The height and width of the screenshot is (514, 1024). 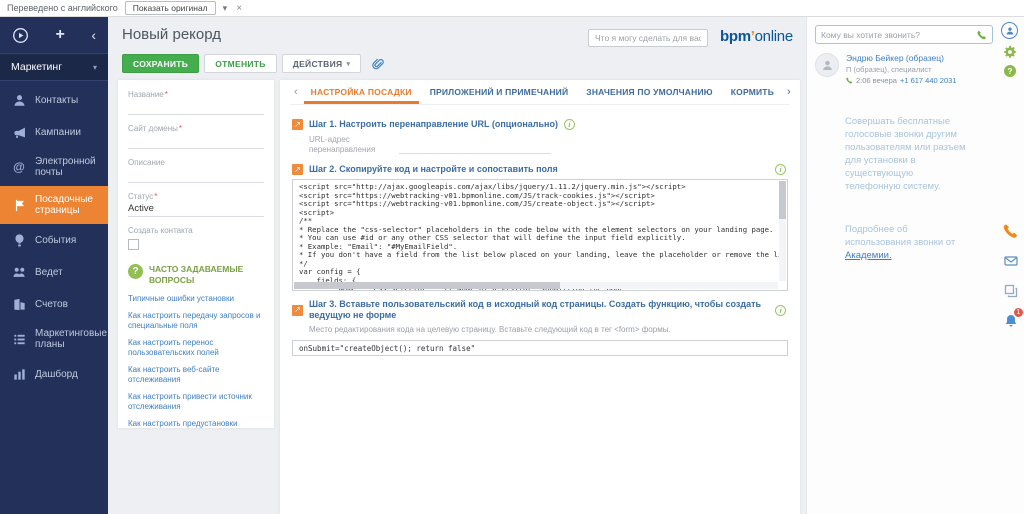 What do you see at coordinates (196, 141) in the screenshot?
I see `domain-field` at bounding box center [196, 141].